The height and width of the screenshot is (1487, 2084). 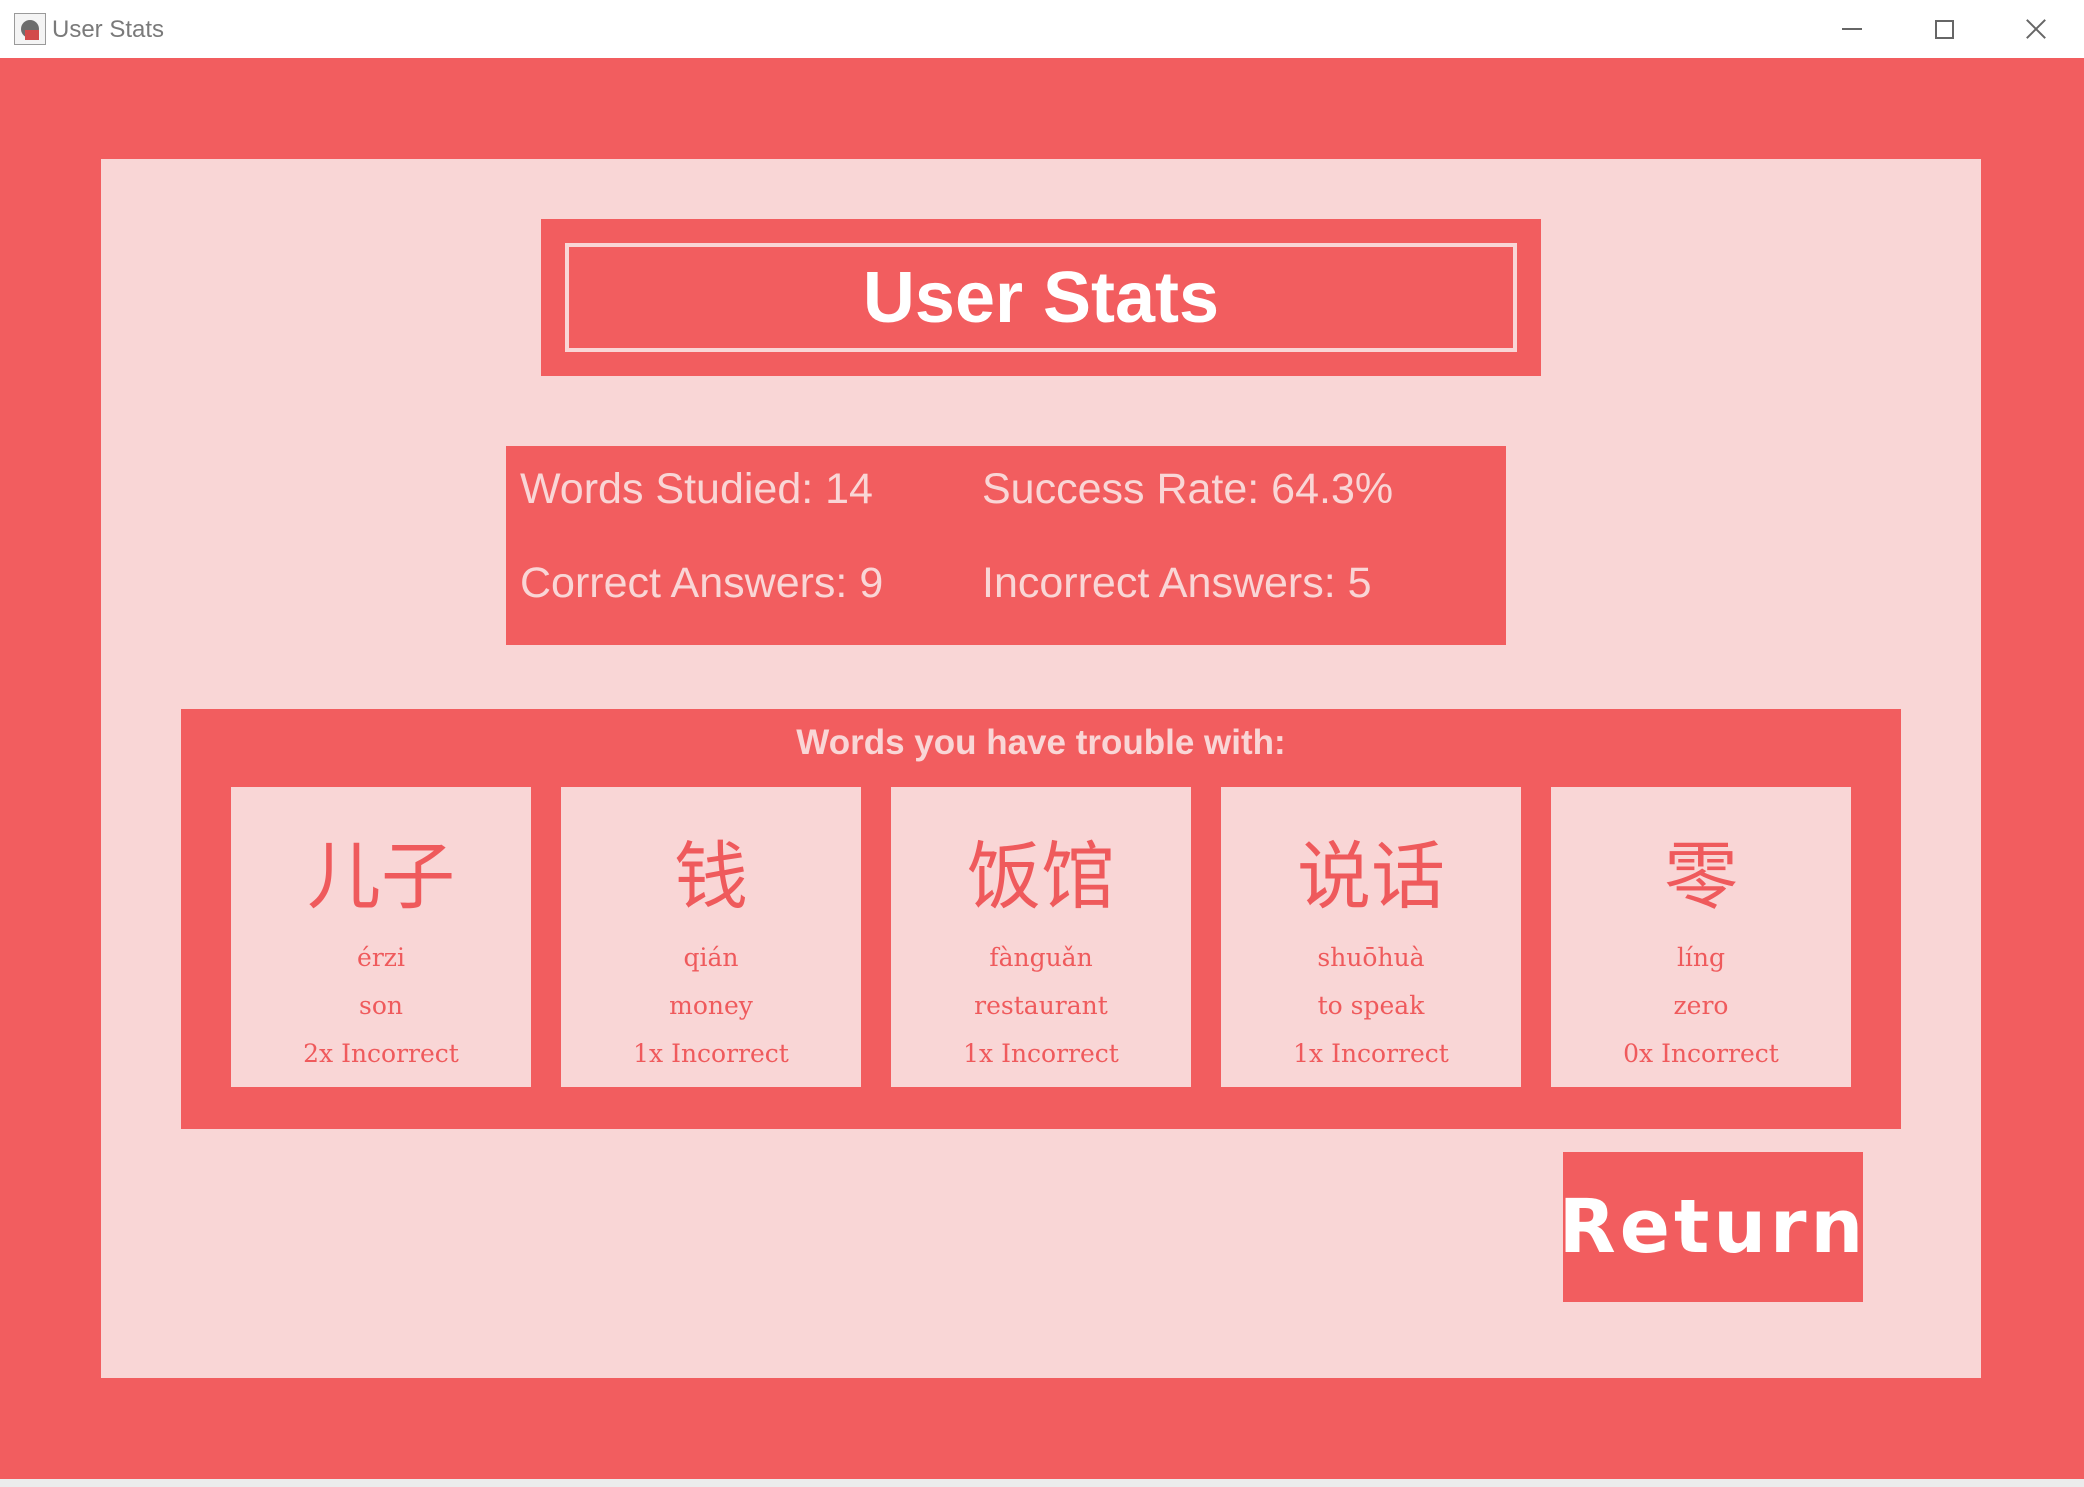 I want to click on window-title: User Stats, so click(x=108, y=29).